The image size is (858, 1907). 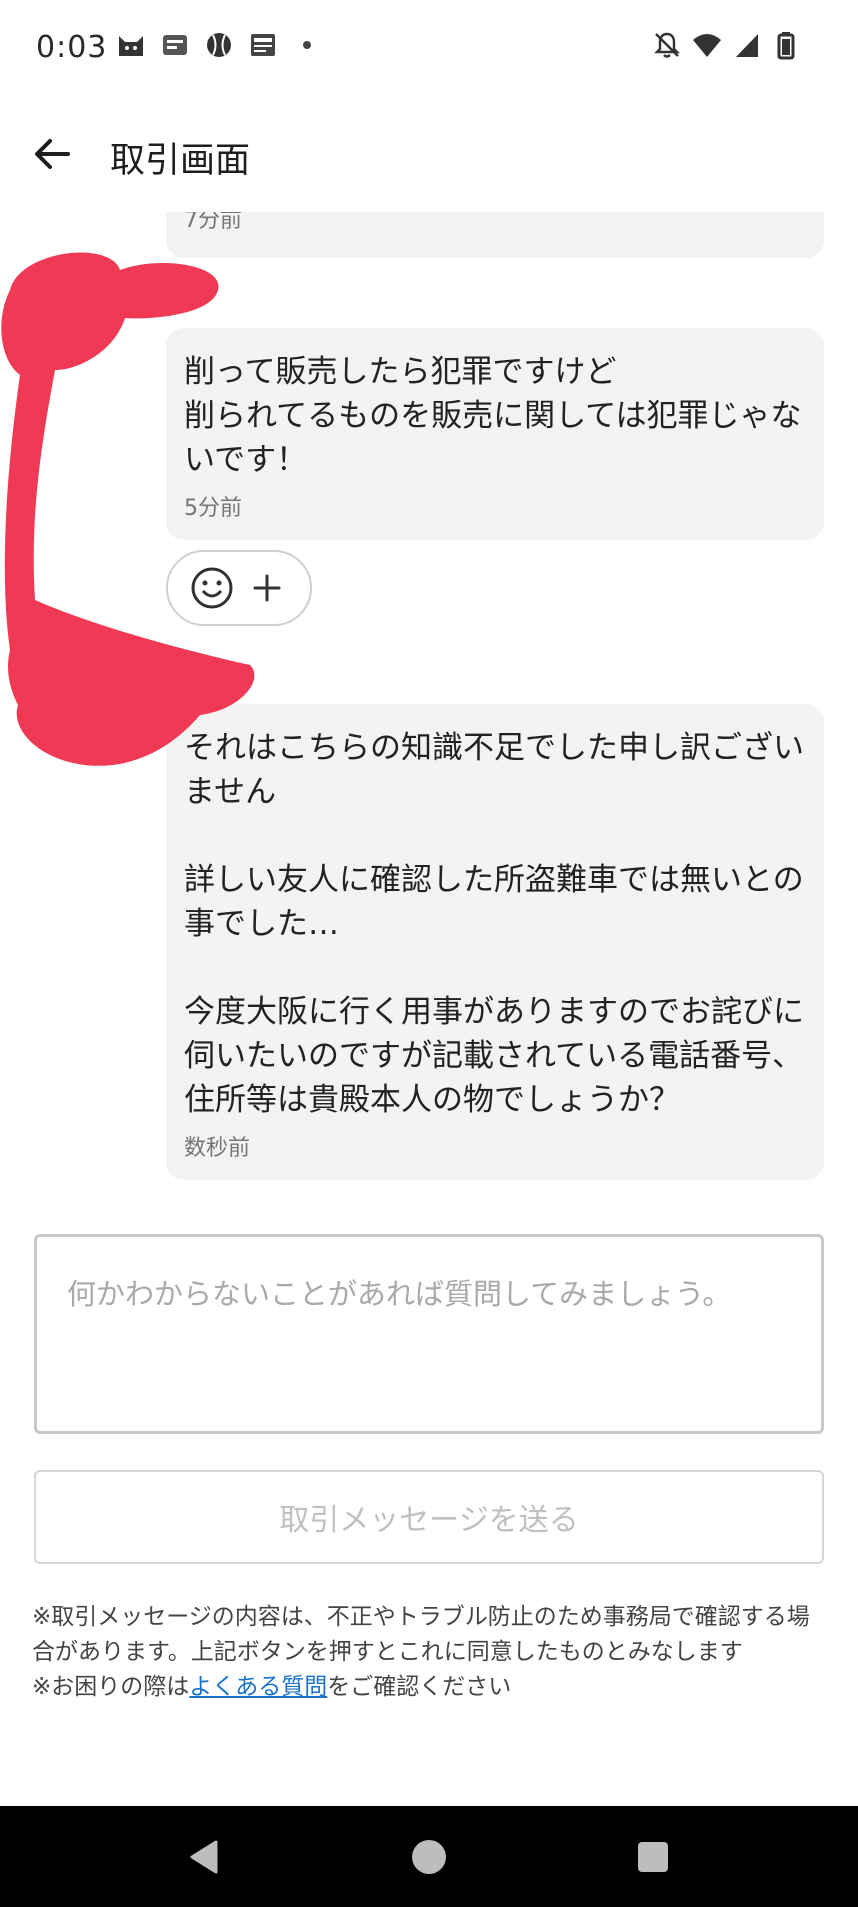 What do you see at coordinates (180, 161) in the screenshot?
I see `page-title: 取引画面` at bounding box center [180, 161].